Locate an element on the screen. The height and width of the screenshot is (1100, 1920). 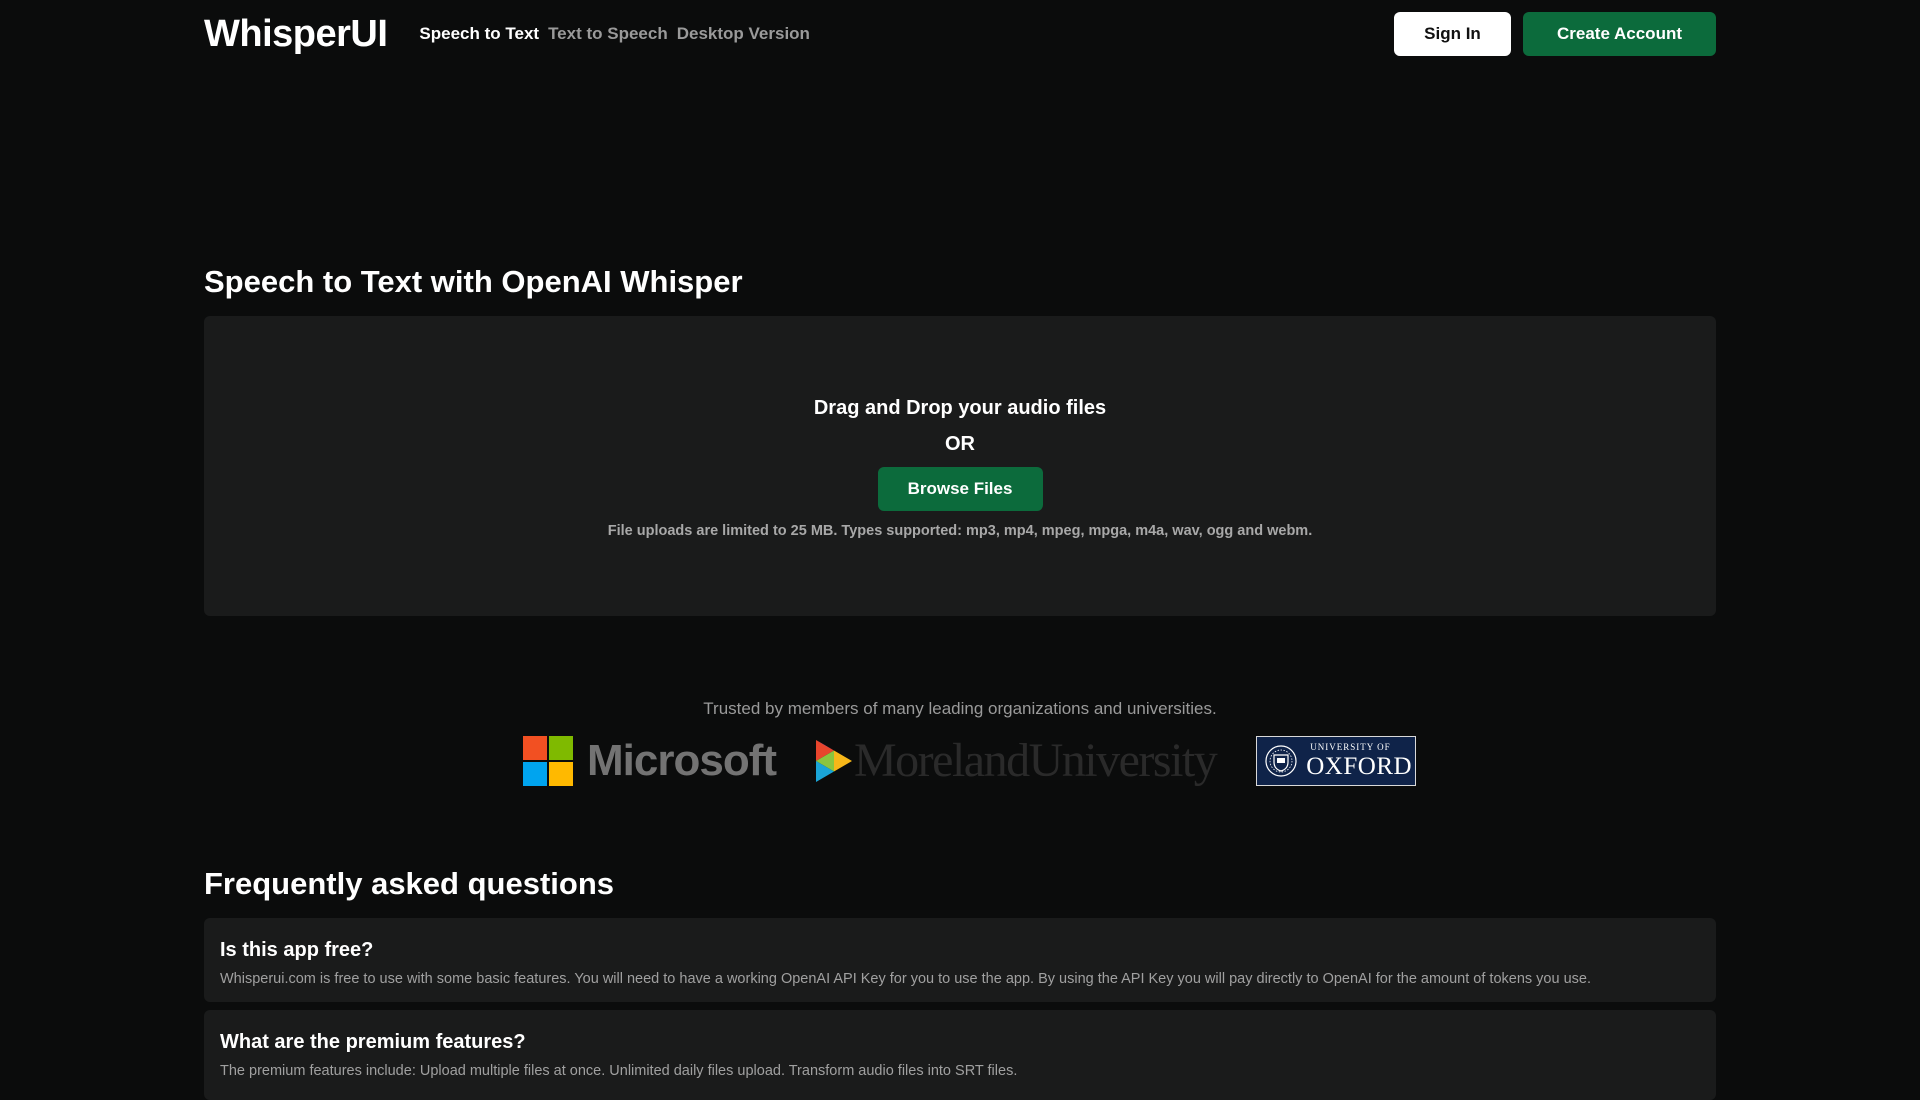
page-title: Speech to Text with OpenAI Whisper is located at coordinates (473, 281).